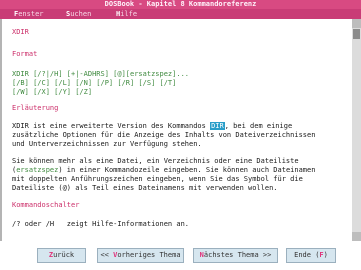  Describe the element at coordinates (29, 14) in the screenshot. I see `menu-fenster: Fenster` at that location.